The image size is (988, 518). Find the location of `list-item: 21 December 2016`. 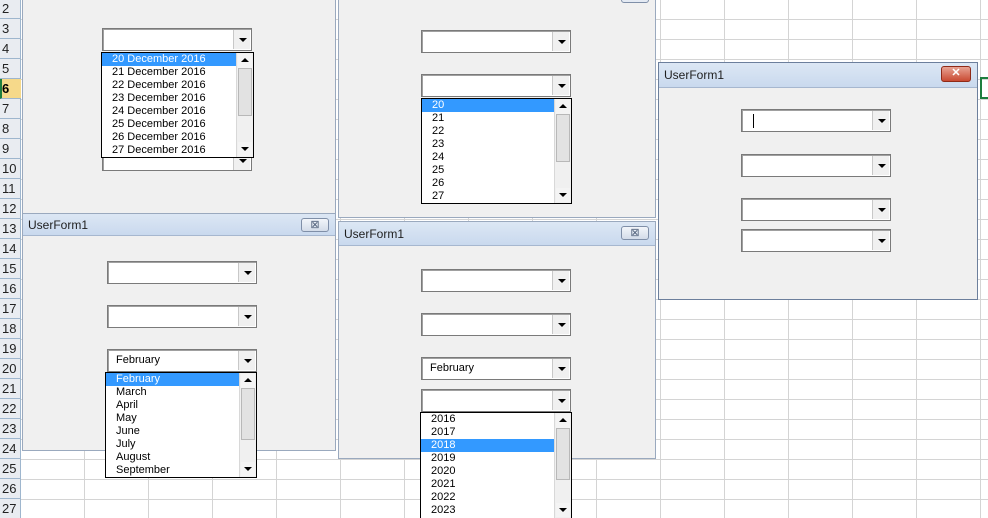

list-item: 21 December 2016 is located at coordinates (169, 72).